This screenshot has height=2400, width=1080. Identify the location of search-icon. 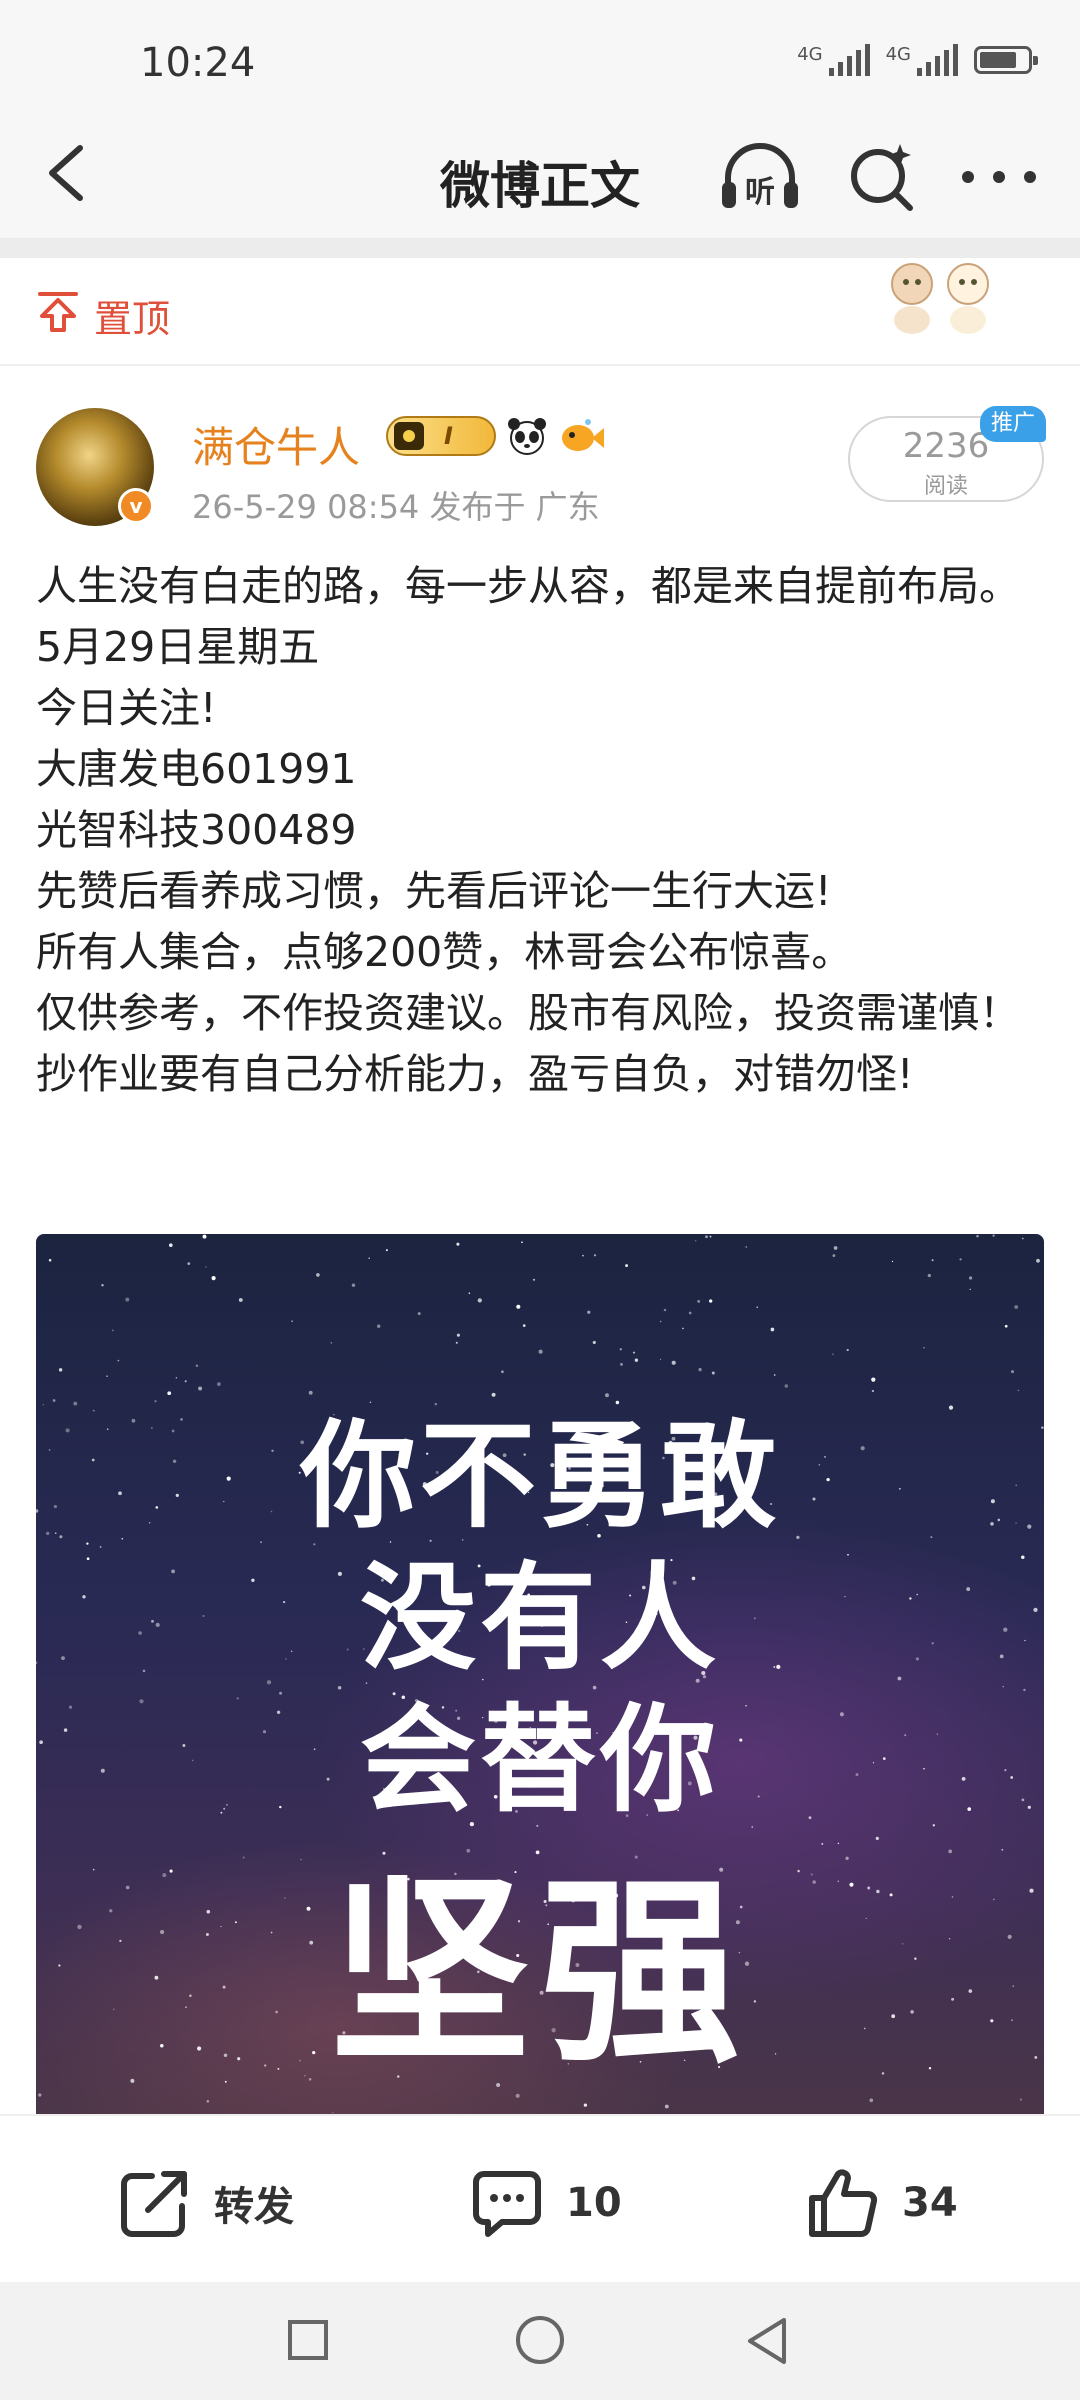
(881, 176).